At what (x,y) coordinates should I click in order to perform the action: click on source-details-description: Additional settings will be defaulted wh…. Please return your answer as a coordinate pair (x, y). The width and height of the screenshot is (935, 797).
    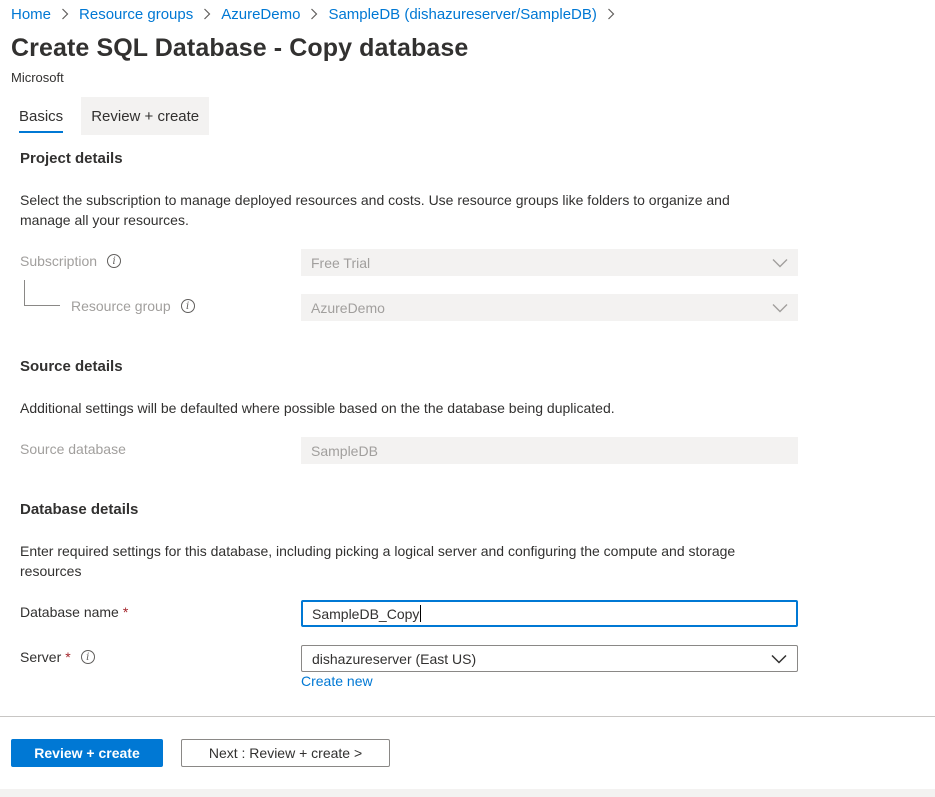
    Looking at the image, I should click on (317, 408).